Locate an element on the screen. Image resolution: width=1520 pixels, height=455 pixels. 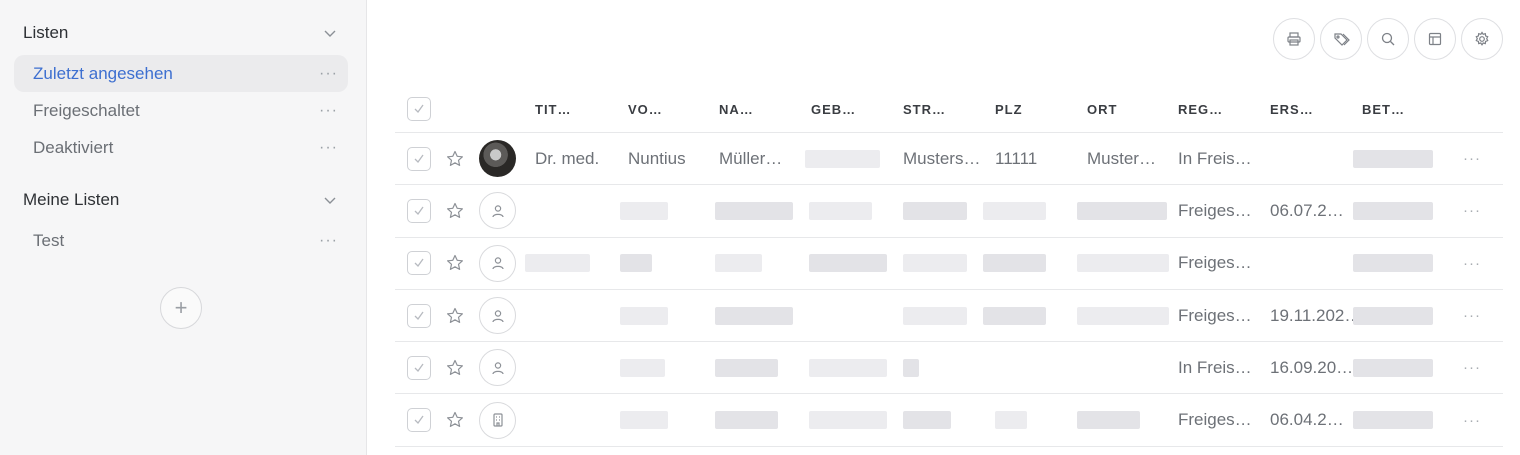
search-icon is located at coordinates (1388, 39).